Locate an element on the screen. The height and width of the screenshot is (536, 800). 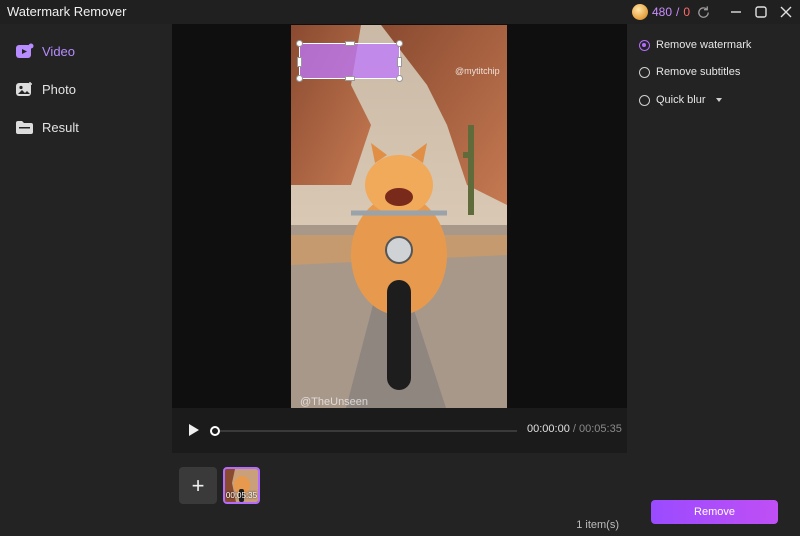
time-display: 00:00:00 / 00:05:35 is located at coordinates (574, 429).